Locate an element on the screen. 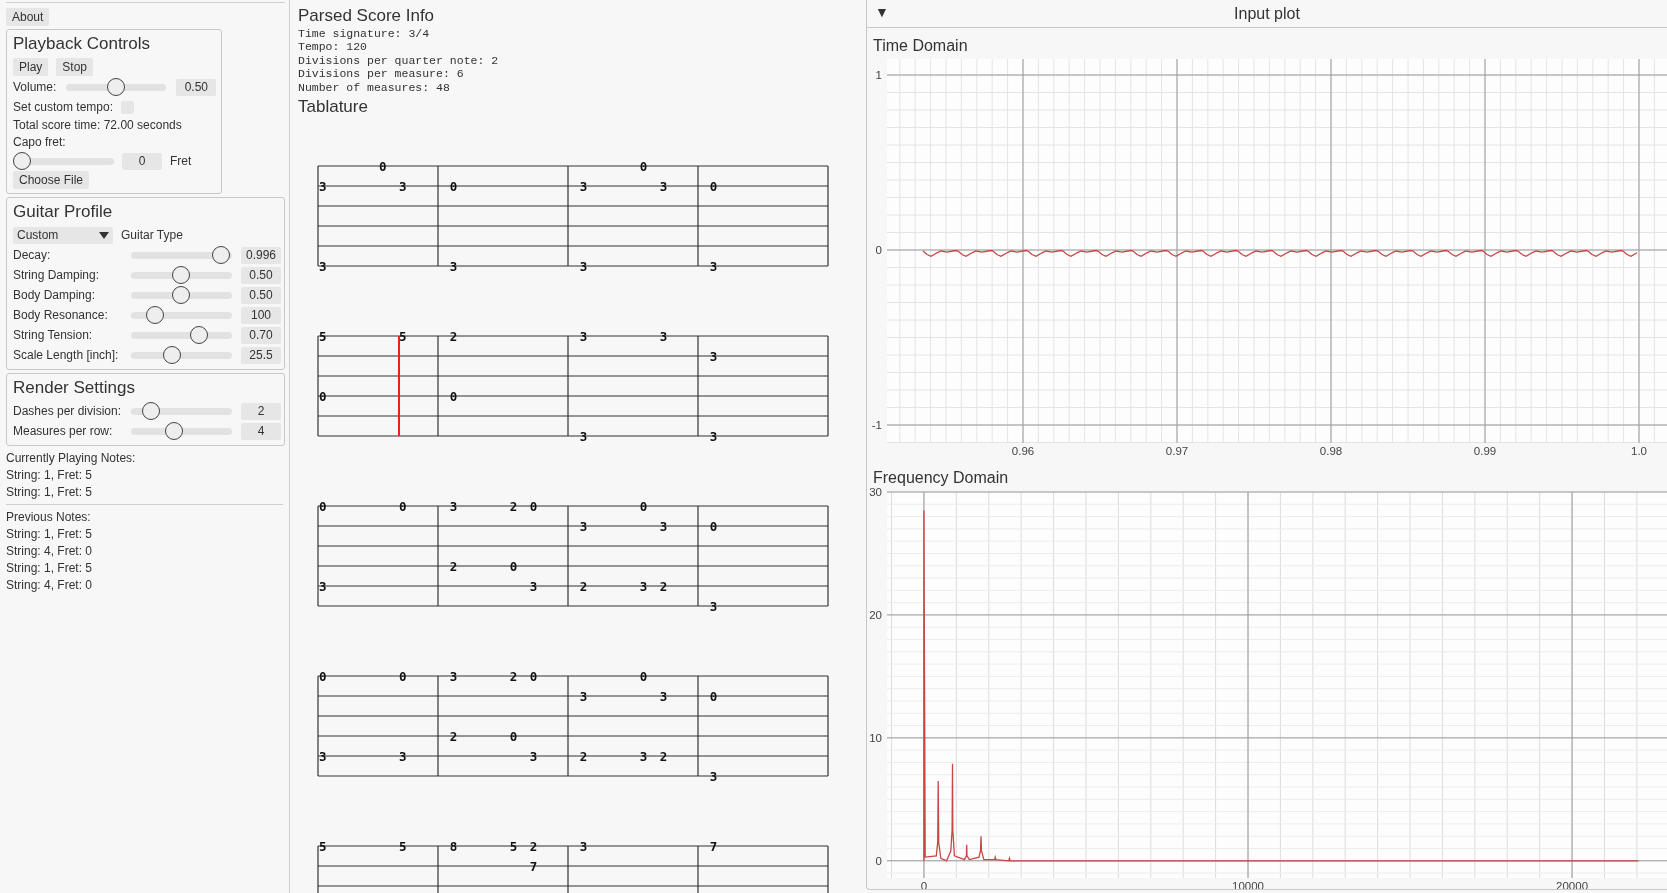 Image resolution: width=1667 pixels, height=893 pixels. value-field: 25.5 is located at coordinates (261, 355).